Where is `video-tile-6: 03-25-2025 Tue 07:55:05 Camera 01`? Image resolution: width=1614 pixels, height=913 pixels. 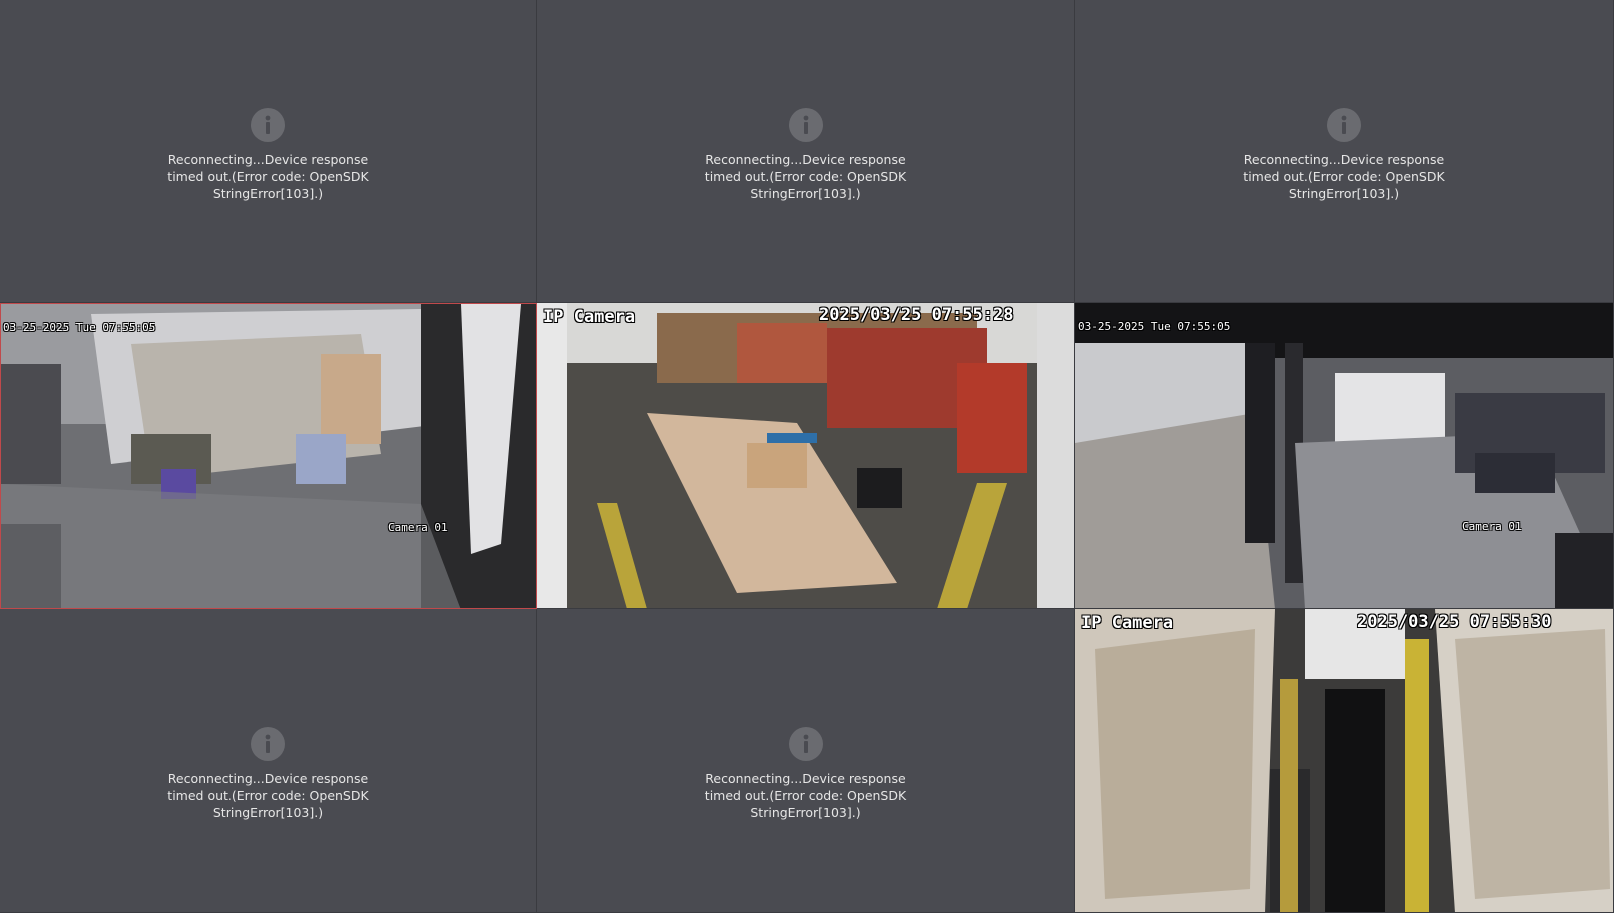 video-tile-6: 03-25-2025 Tue 07:55:05 Camera 01 is located at coordinates (1344, 456).